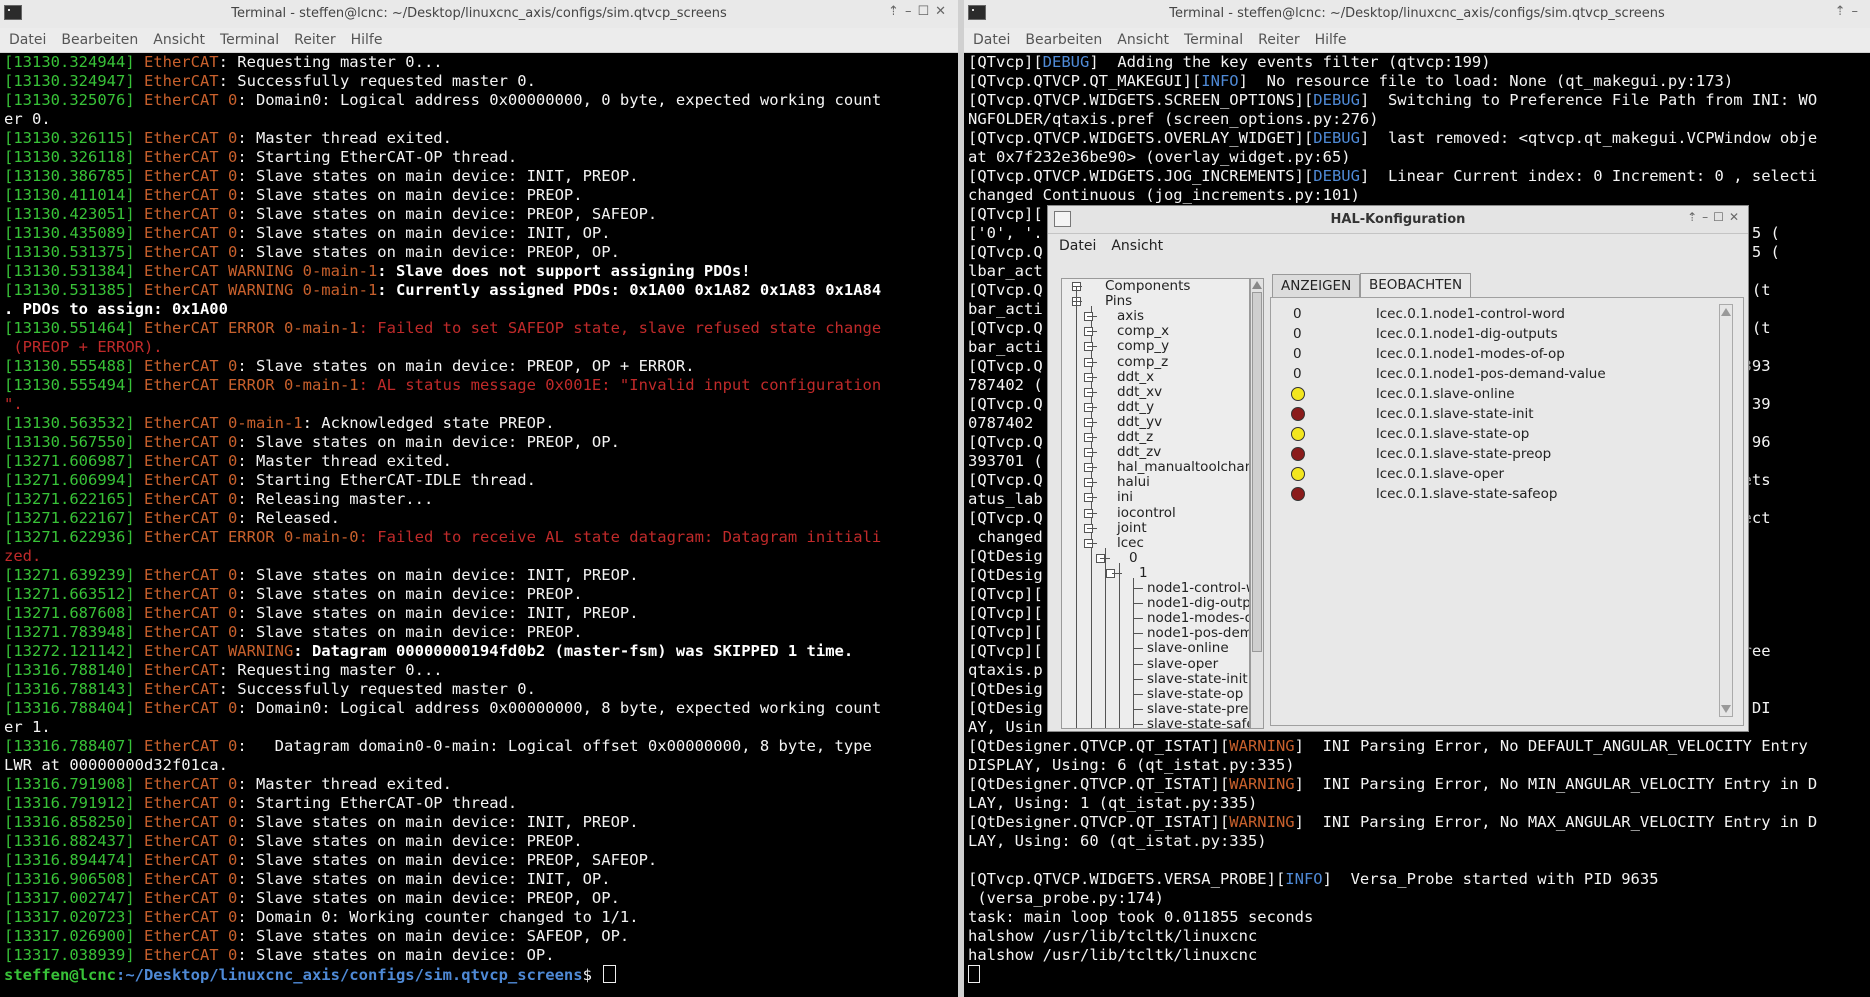  What do you see at coordinates (1133, 244) in the screenshot?
I see `hal-menu-ansicht: Ansicht` at bounding box center [1133, 244].